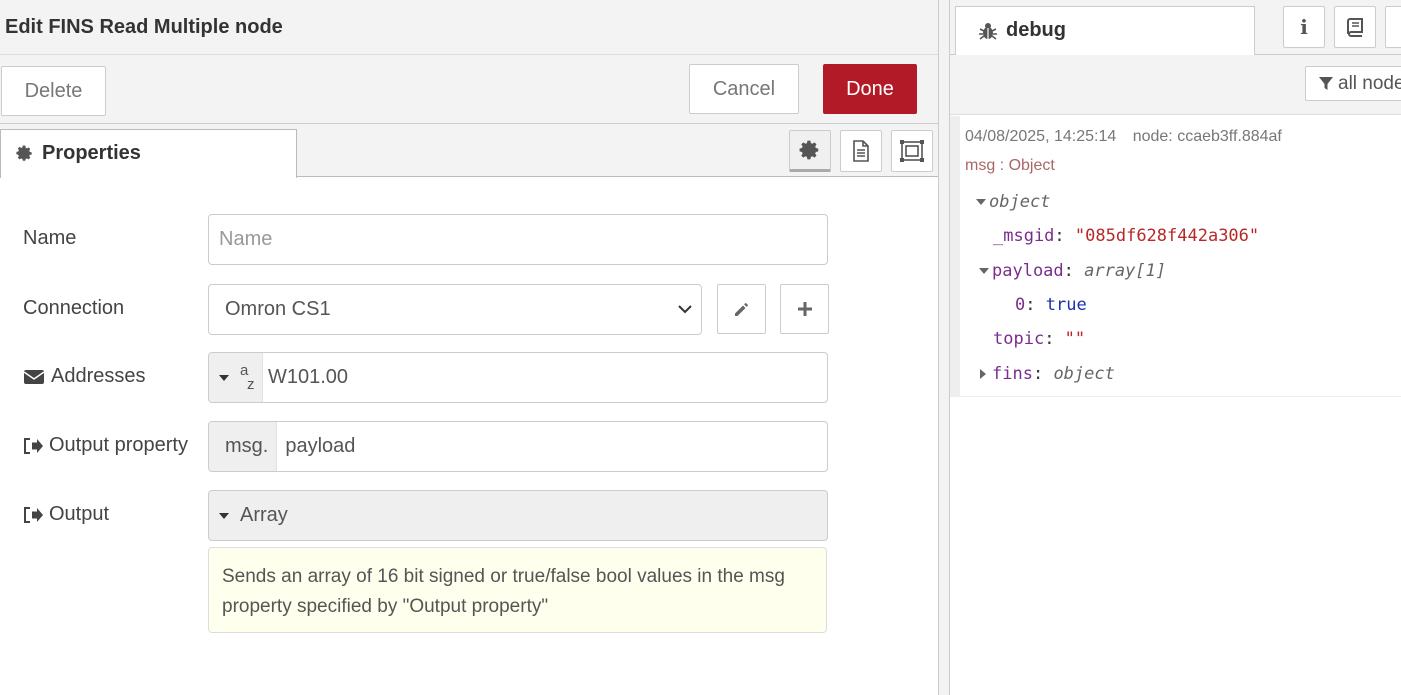 Image resolution: width=1401 pixels, height=695 pixels. What do you see at coordinates (469, 27) in the screenshot?
I see `editor-title: Edit FINS Read Multiple node` at bounding box center [469, 27].